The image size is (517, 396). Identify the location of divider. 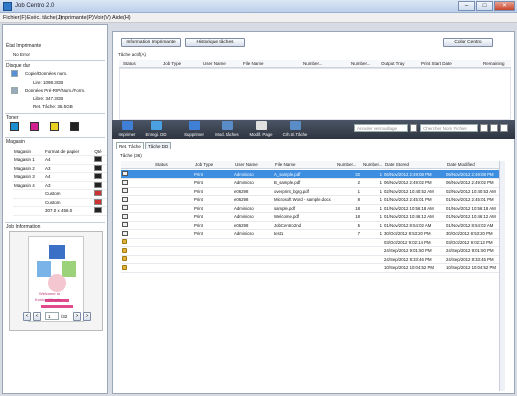
(55, 137).